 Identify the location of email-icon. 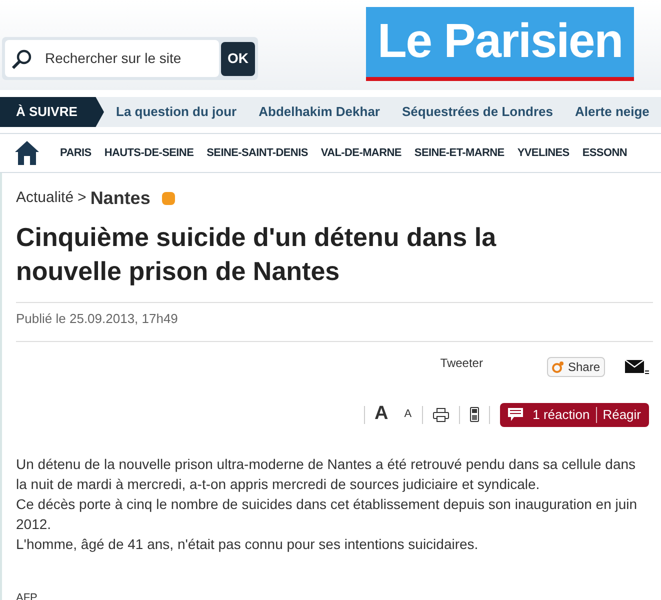
(637, 366).